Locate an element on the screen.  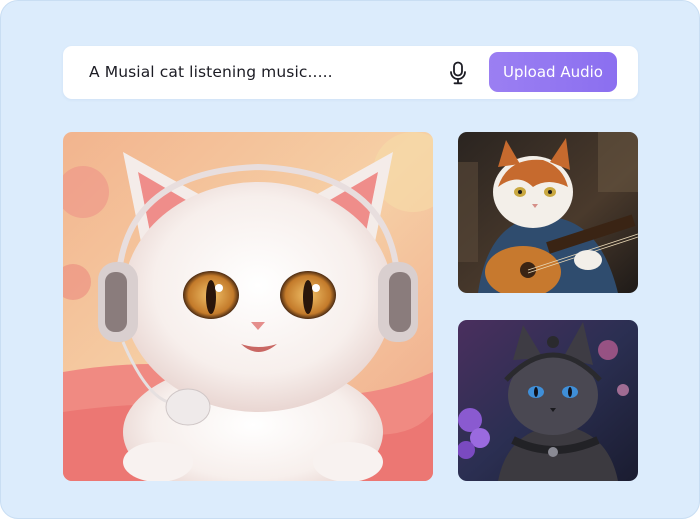
upload-audio-button: Upload Audio is located at coordinates (553, 72).